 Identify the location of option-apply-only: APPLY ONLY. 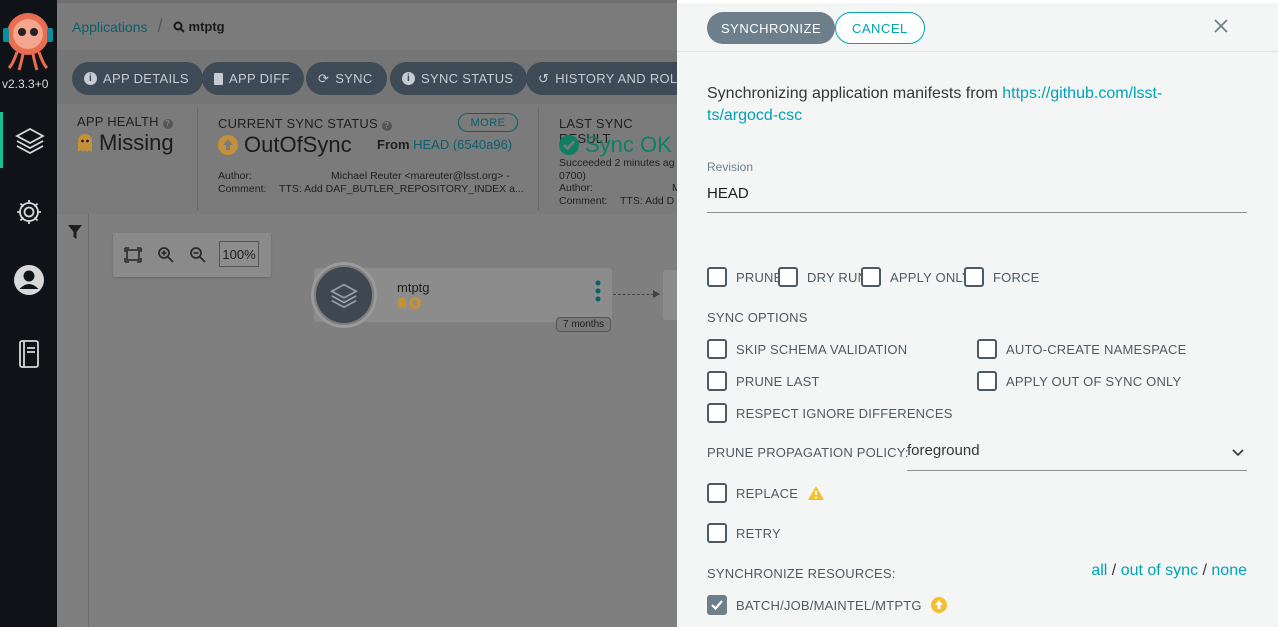
(916, 277).